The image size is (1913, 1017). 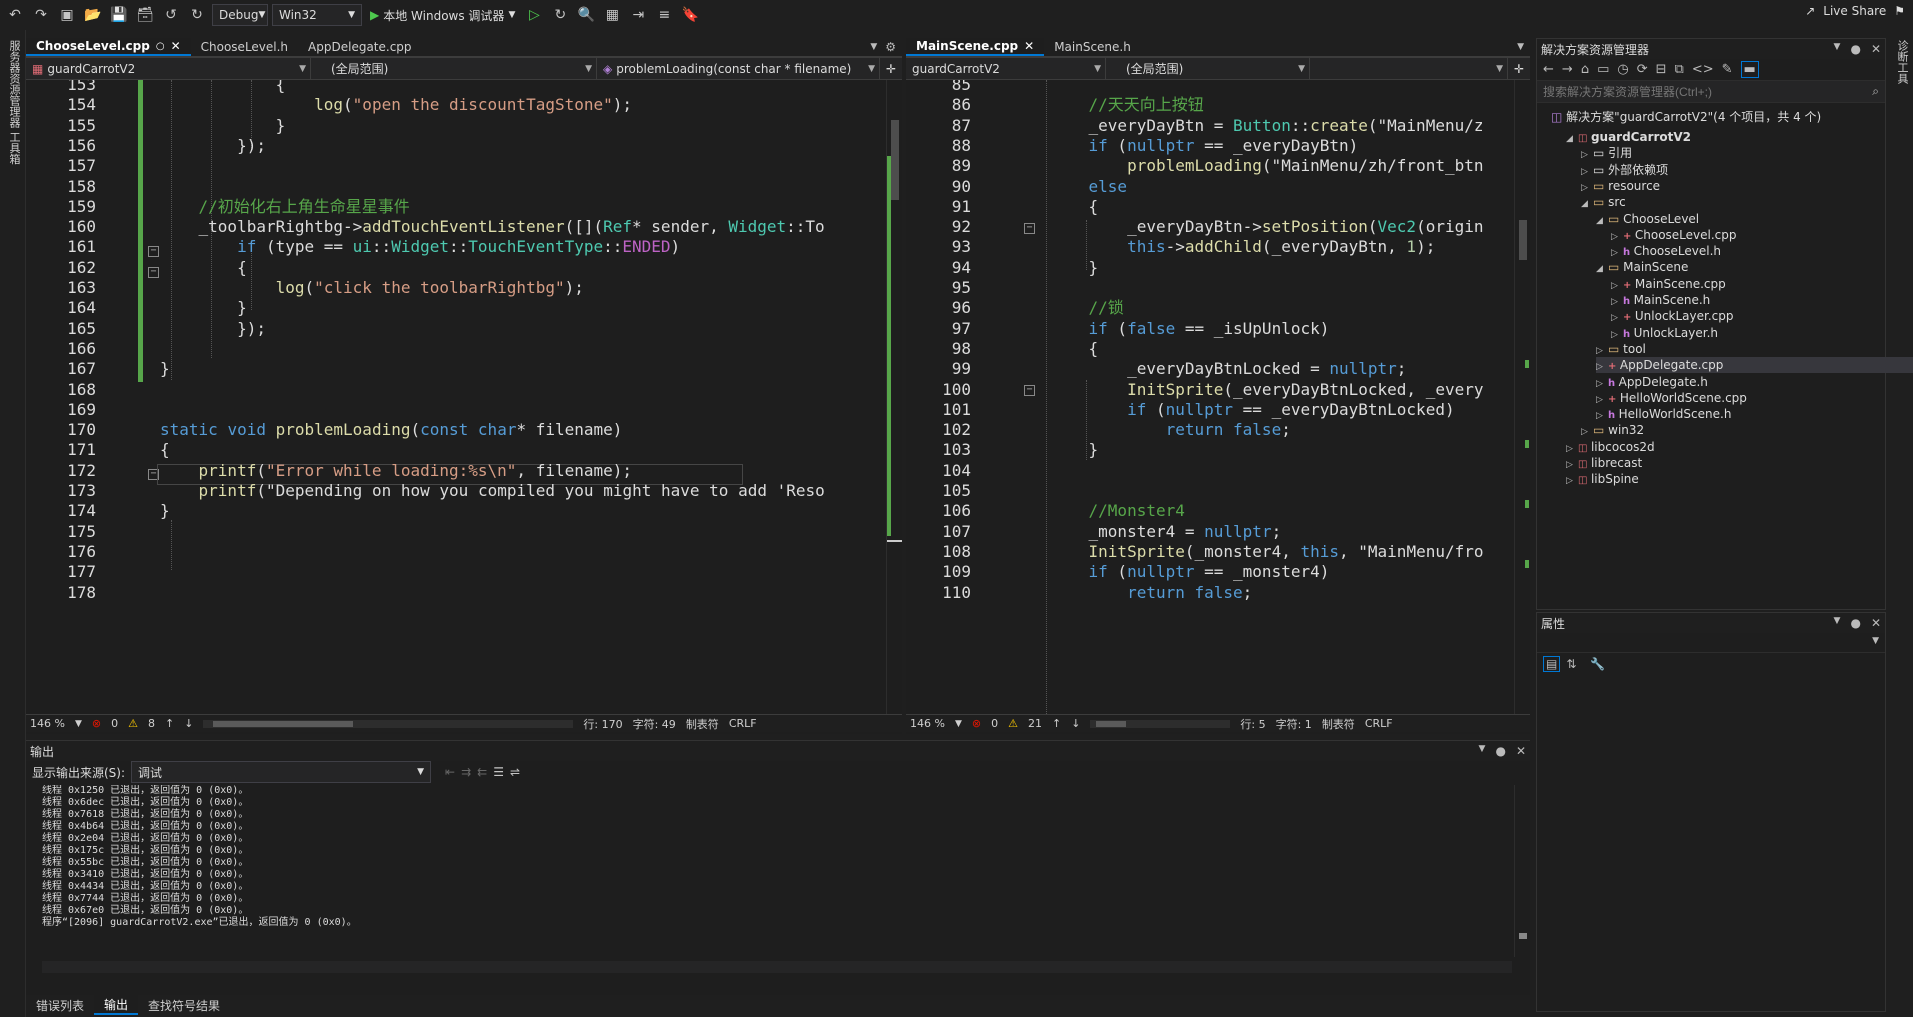 What do you see at coordinates (1571, 664) in the screenshot?
I see `alphabetical-icon: ⇅` at bounding box center [1571, 664].